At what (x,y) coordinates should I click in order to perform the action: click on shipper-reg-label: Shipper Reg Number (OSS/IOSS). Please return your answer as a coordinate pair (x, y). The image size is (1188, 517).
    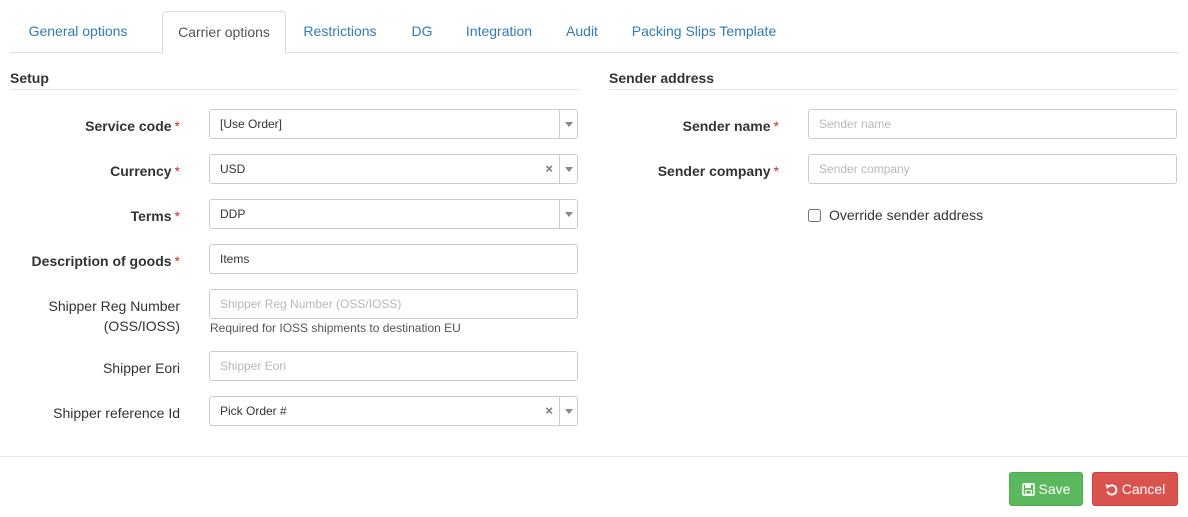
    Looking at the image, I should click on (95, 316).